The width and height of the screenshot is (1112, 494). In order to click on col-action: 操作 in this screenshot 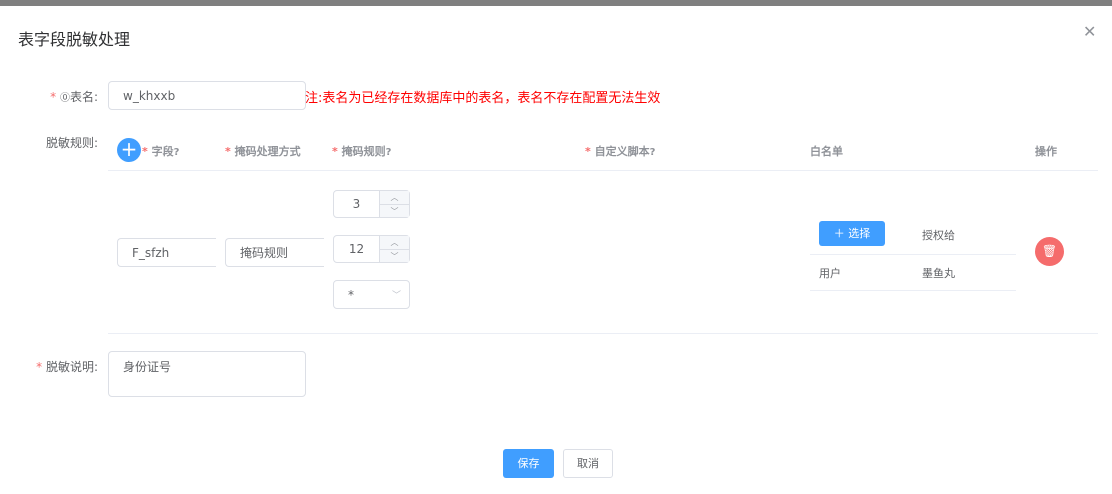, I will do `click(1046, 151)`.